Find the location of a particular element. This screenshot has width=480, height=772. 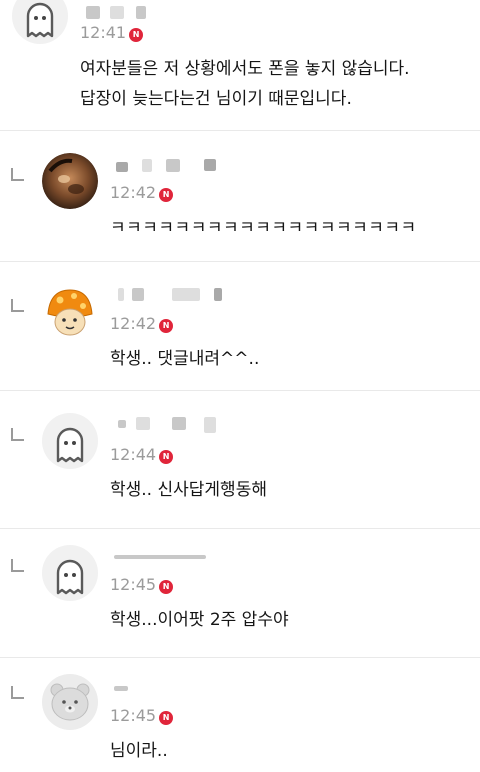

comment-reply-item: 12:45 N 님이라.. is located at coordinates (240, 715).